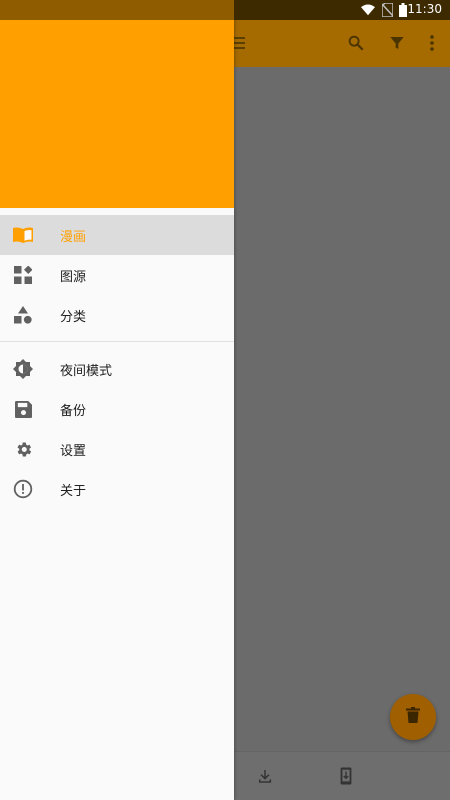 This screenshot has height=800, width=450. Describe the element at coordinates (424, 9) in the screenshot. I see `status-time: 11:30` at that location.